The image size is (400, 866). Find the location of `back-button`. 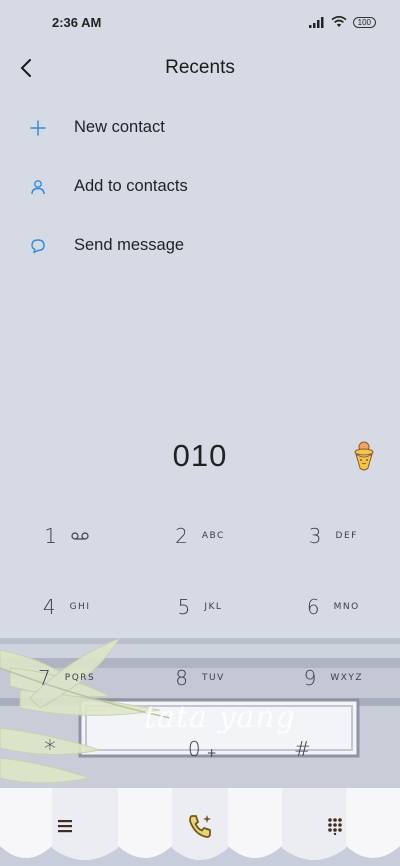

back-button is located at coordinates (26, 68).